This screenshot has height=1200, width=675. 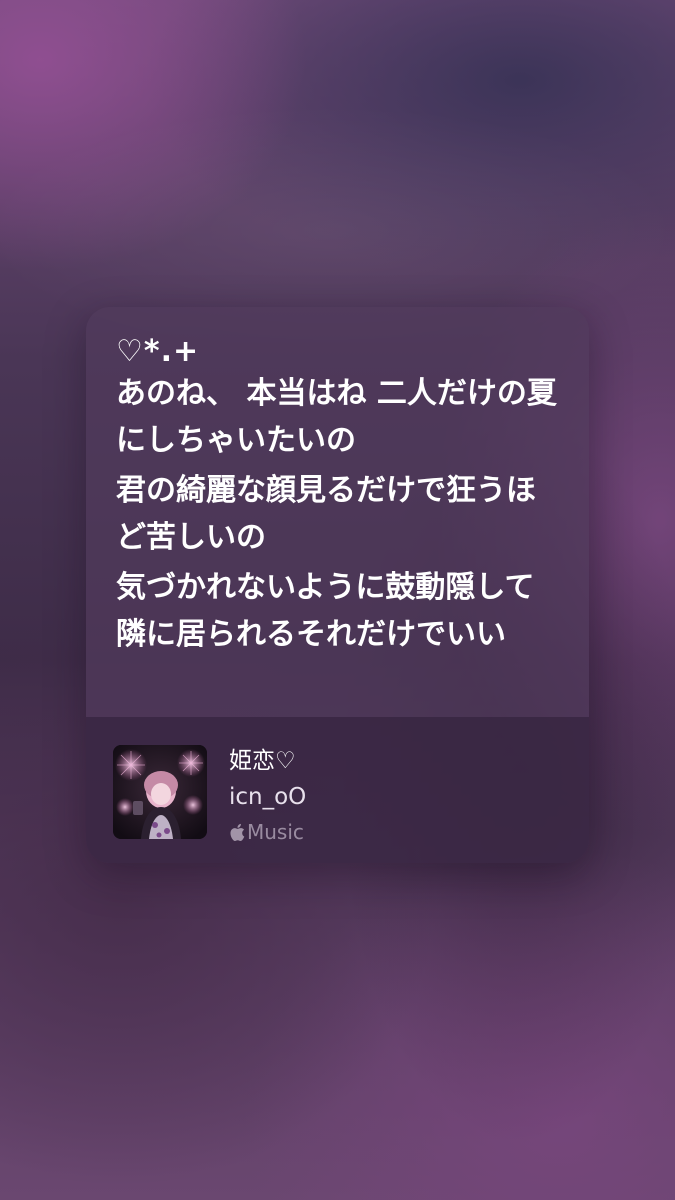 I want to click on album-artwork, so click(x=160, y=792).